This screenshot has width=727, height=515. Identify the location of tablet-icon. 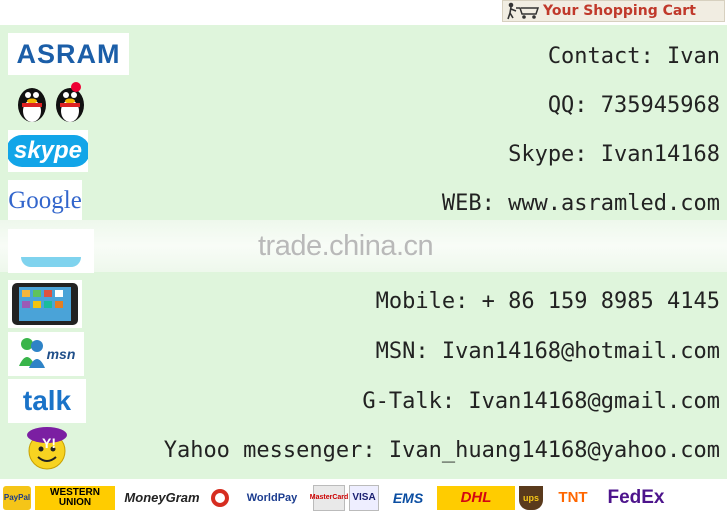
(45, 304).